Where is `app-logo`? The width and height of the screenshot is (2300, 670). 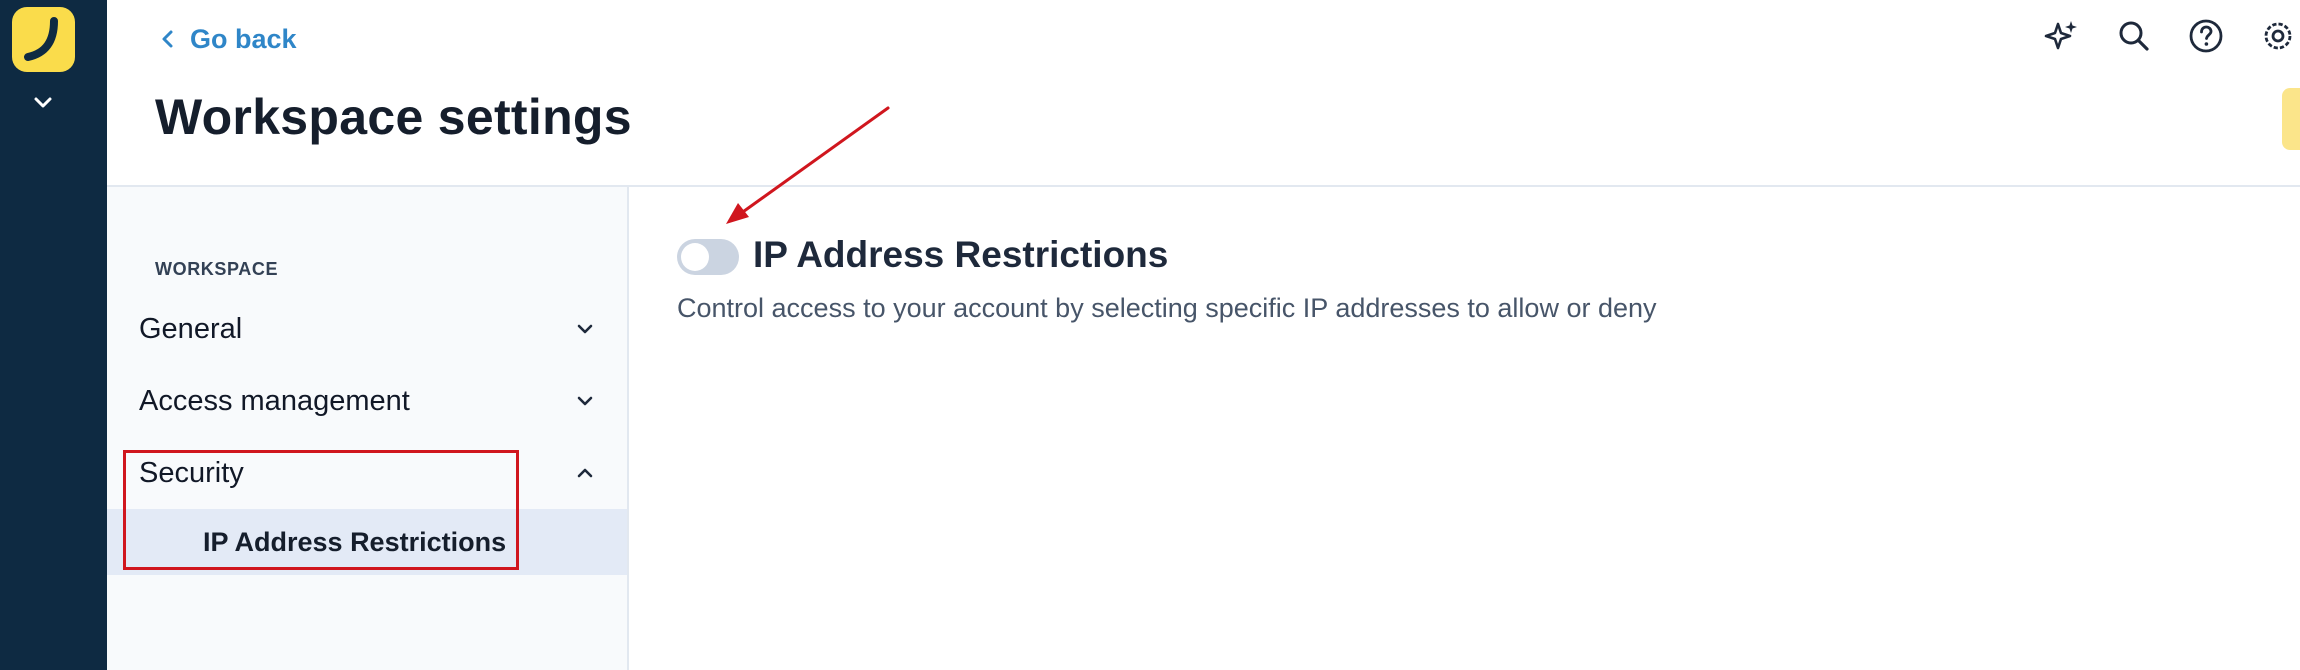 app-logo is located at coordinates (43, 39).